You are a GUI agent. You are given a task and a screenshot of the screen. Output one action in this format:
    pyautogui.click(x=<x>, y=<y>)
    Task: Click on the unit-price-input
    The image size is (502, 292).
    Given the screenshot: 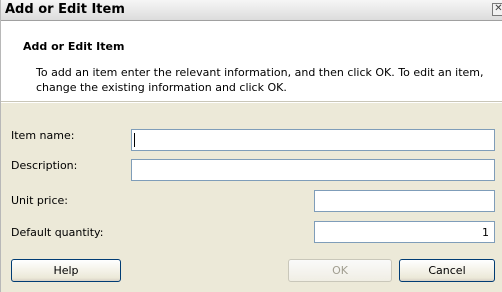 What is the action you would take?
    pyautogui.click(x=404, y=201)
    